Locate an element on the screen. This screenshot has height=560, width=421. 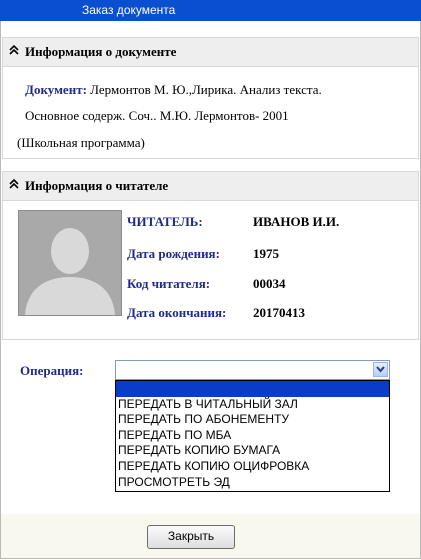
dropdown-option-reading-room: ПЕРЕДАТЬ В ЧИТАЛЬНЫЙ ЗАЛ is located at coordinates (252, 405).